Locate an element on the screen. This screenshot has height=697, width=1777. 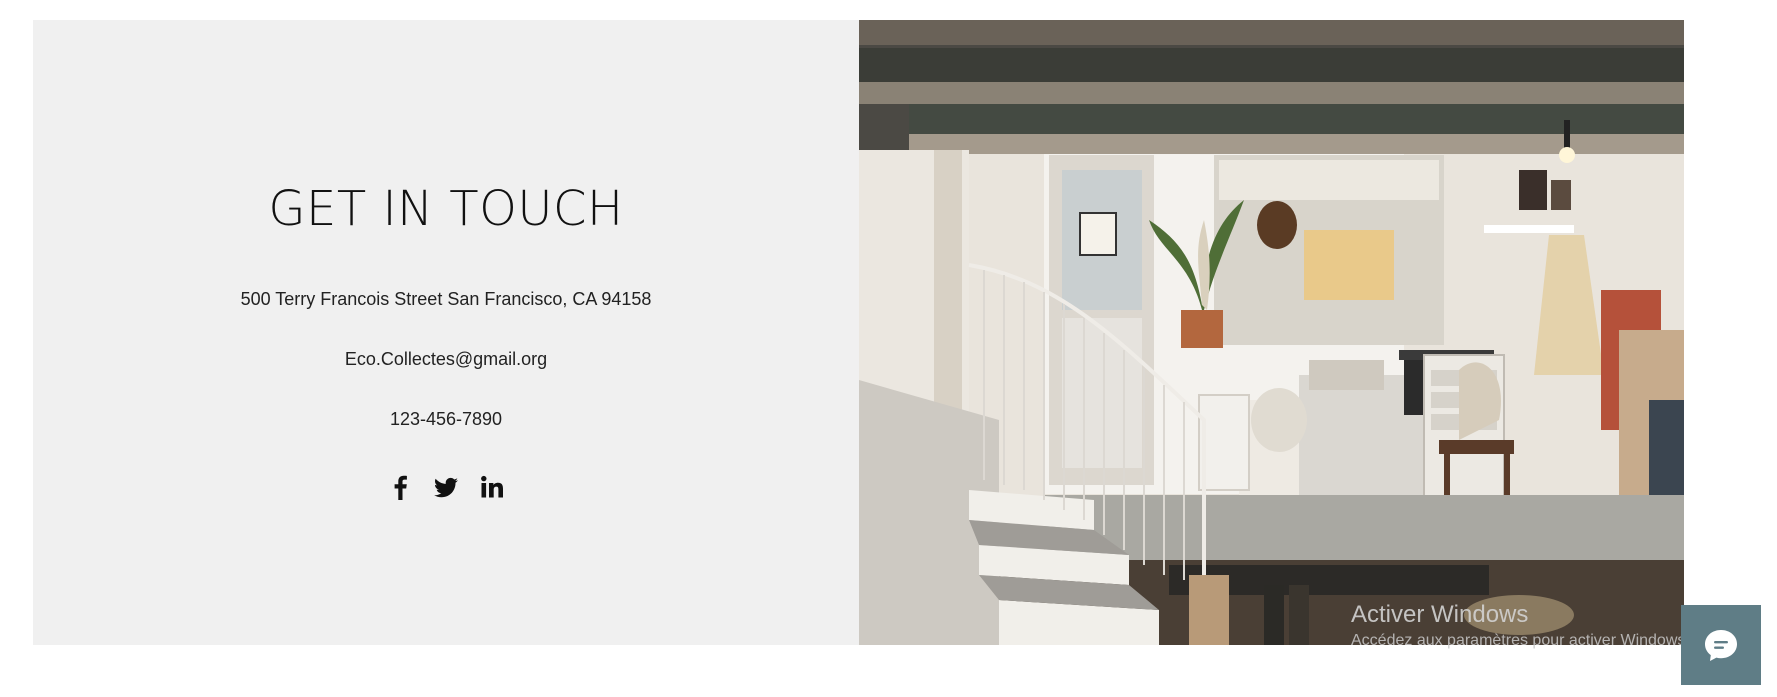
chat-bubble-icon is located at coordinates (1721, 645).